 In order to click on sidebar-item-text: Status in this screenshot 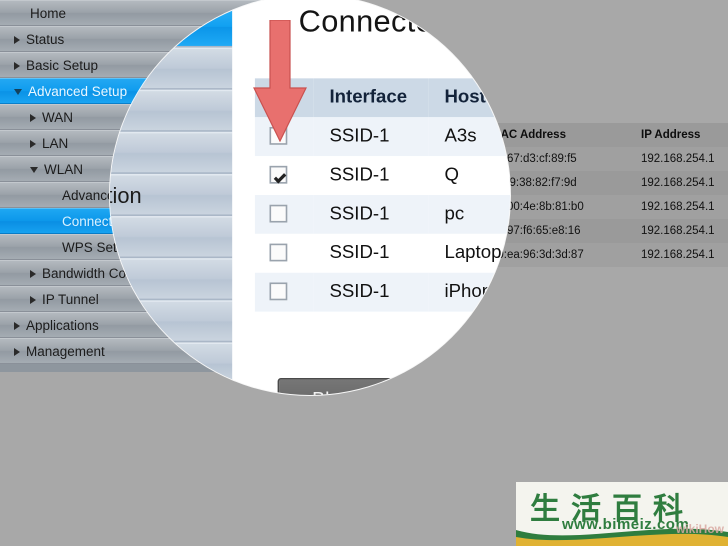, I will do `click(45, 39)`.